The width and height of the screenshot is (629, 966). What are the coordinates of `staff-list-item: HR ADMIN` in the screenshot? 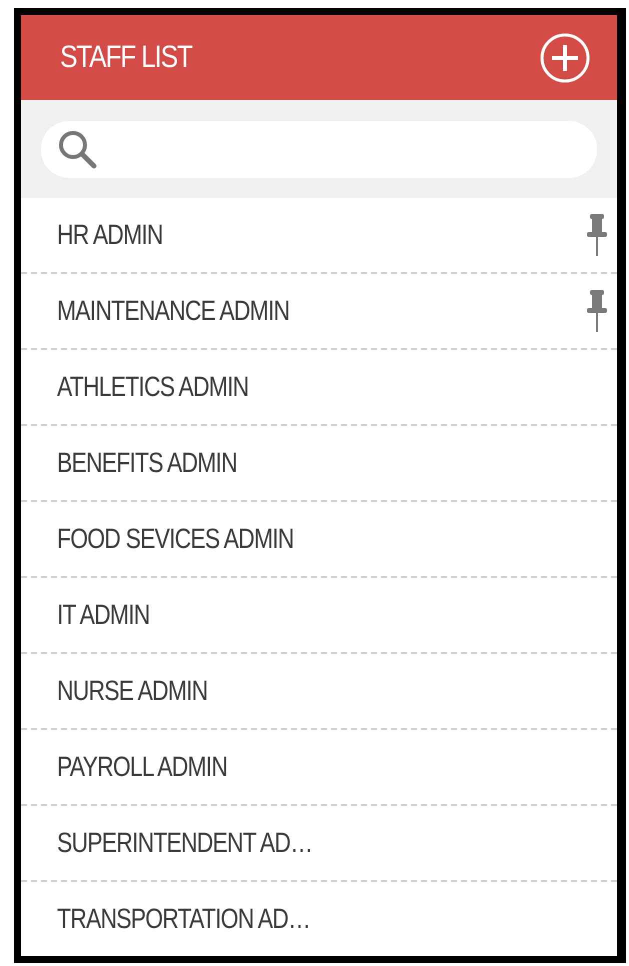 It's located at (319, 236).